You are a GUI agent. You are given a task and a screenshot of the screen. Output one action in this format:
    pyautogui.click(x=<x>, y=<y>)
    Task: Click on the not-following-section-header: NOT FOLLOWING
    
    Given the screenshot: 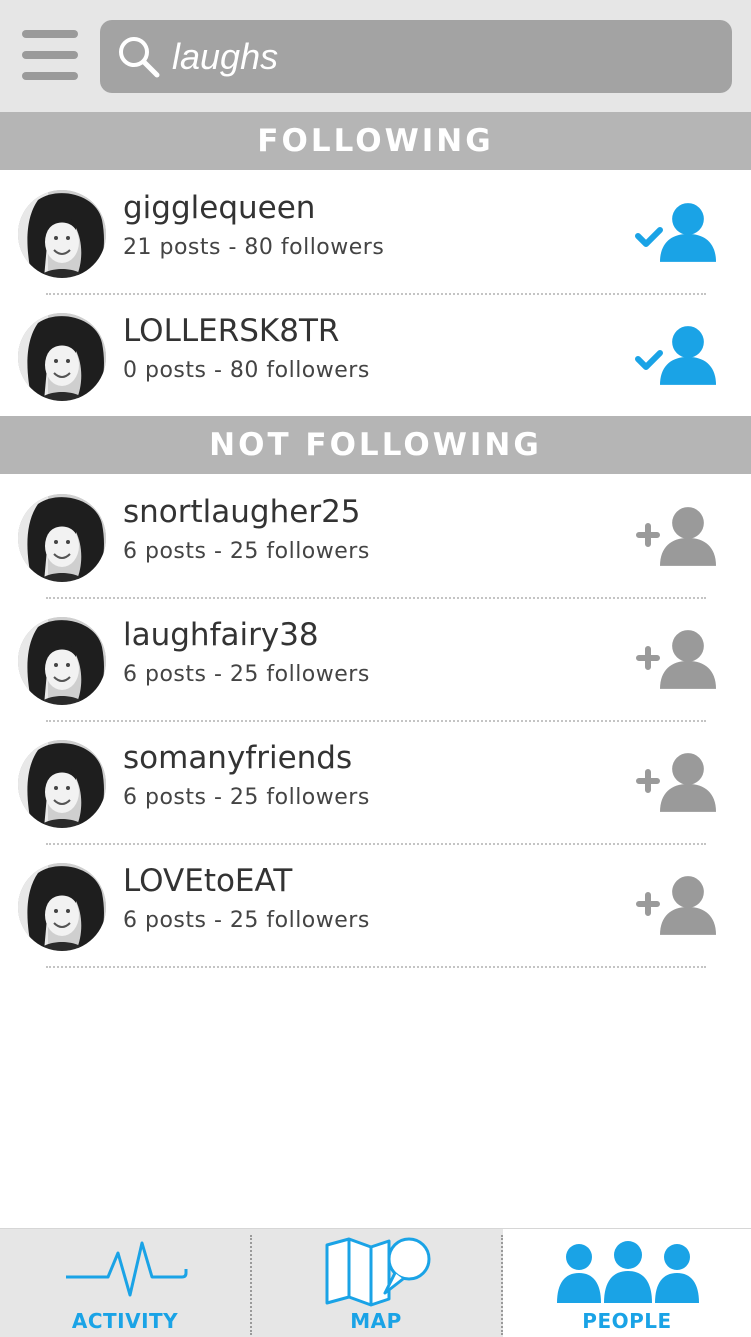 What is the action you would take?
    pyautogui.click(x=375, y=445)
    